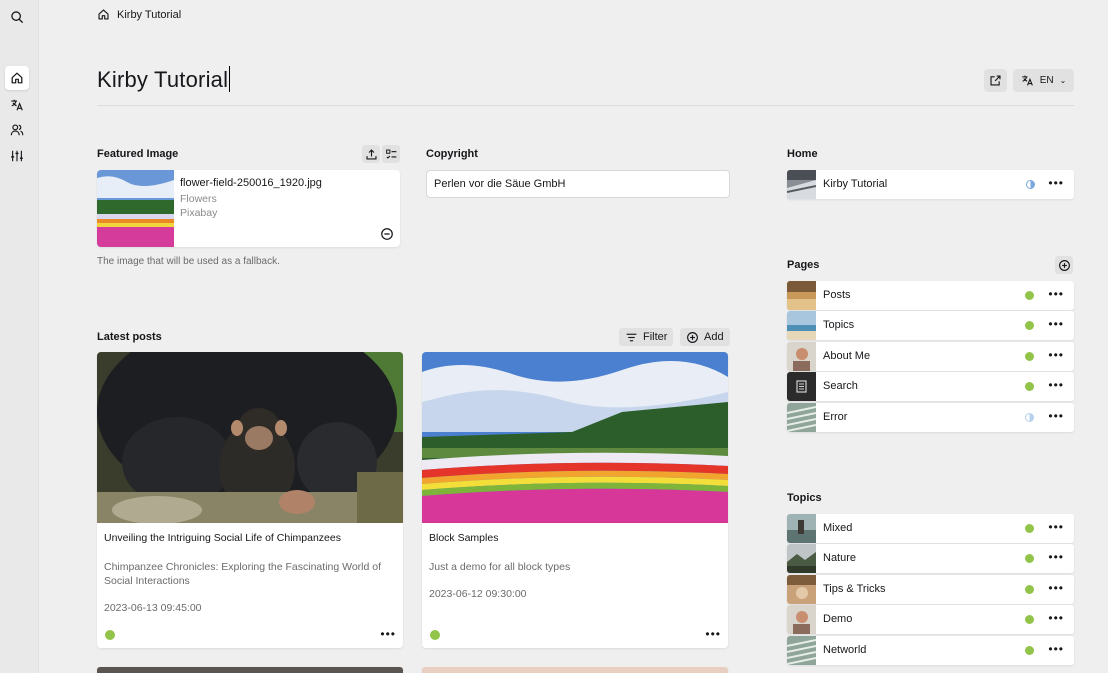  Describe the element at coordinates (138, 154) in the screenshot. I see `featured-image-label: Featured Image` at that location.